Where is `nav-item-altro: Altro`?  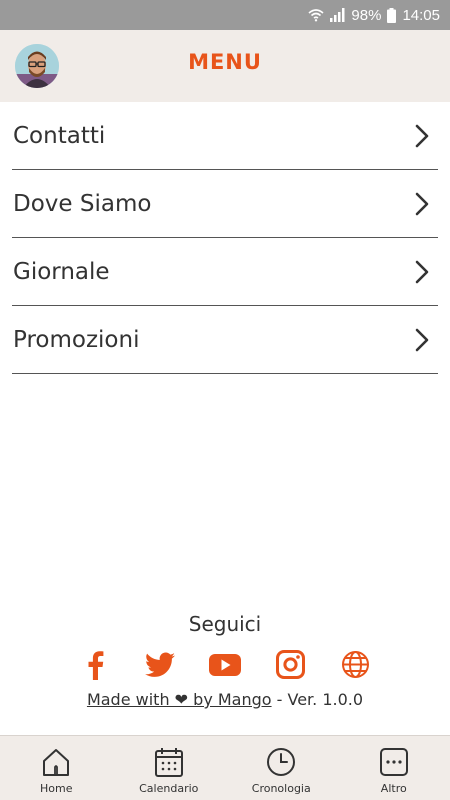 nav-item-altro: Altro is located at coordinates (394, 768).